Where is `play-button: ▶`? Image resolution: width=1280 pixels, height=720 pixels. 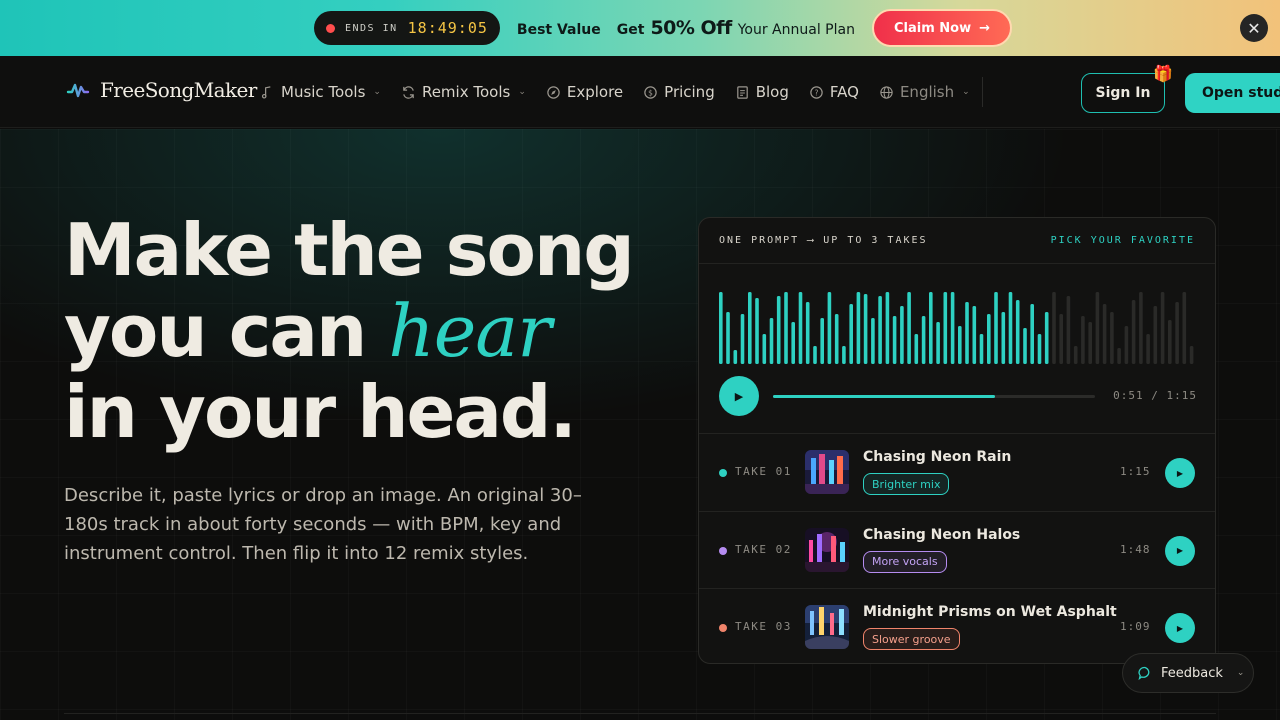
play-button: ▶ is located at coordinates (739, 396).